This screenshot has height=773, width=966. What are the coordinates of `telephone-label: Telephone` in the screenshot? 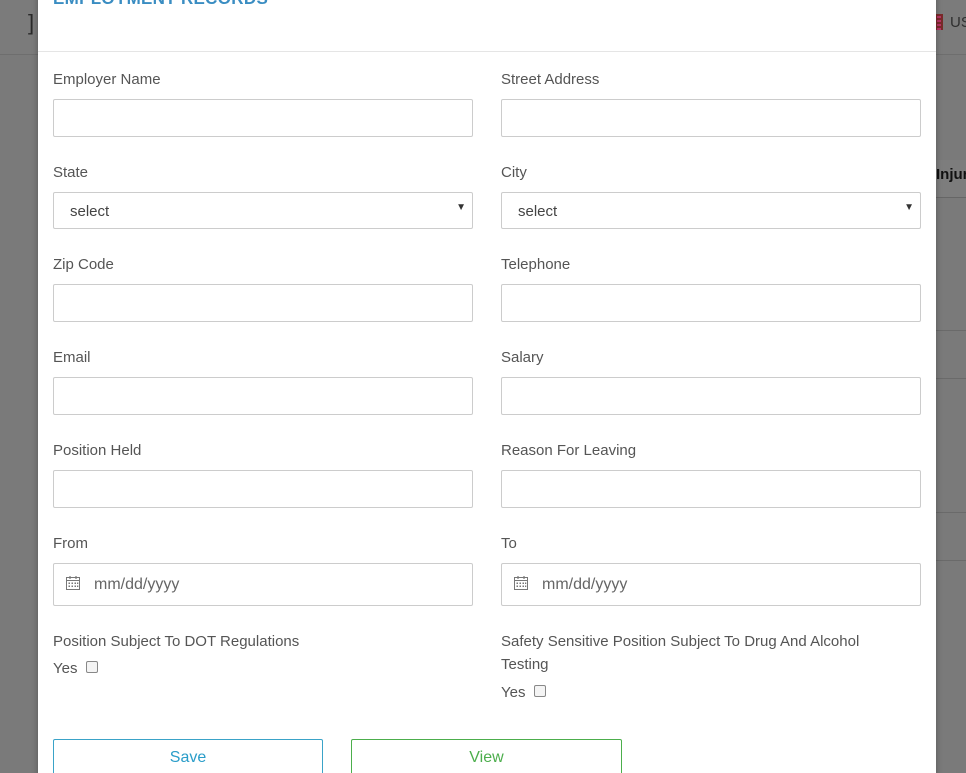 It's located at (536, 264).